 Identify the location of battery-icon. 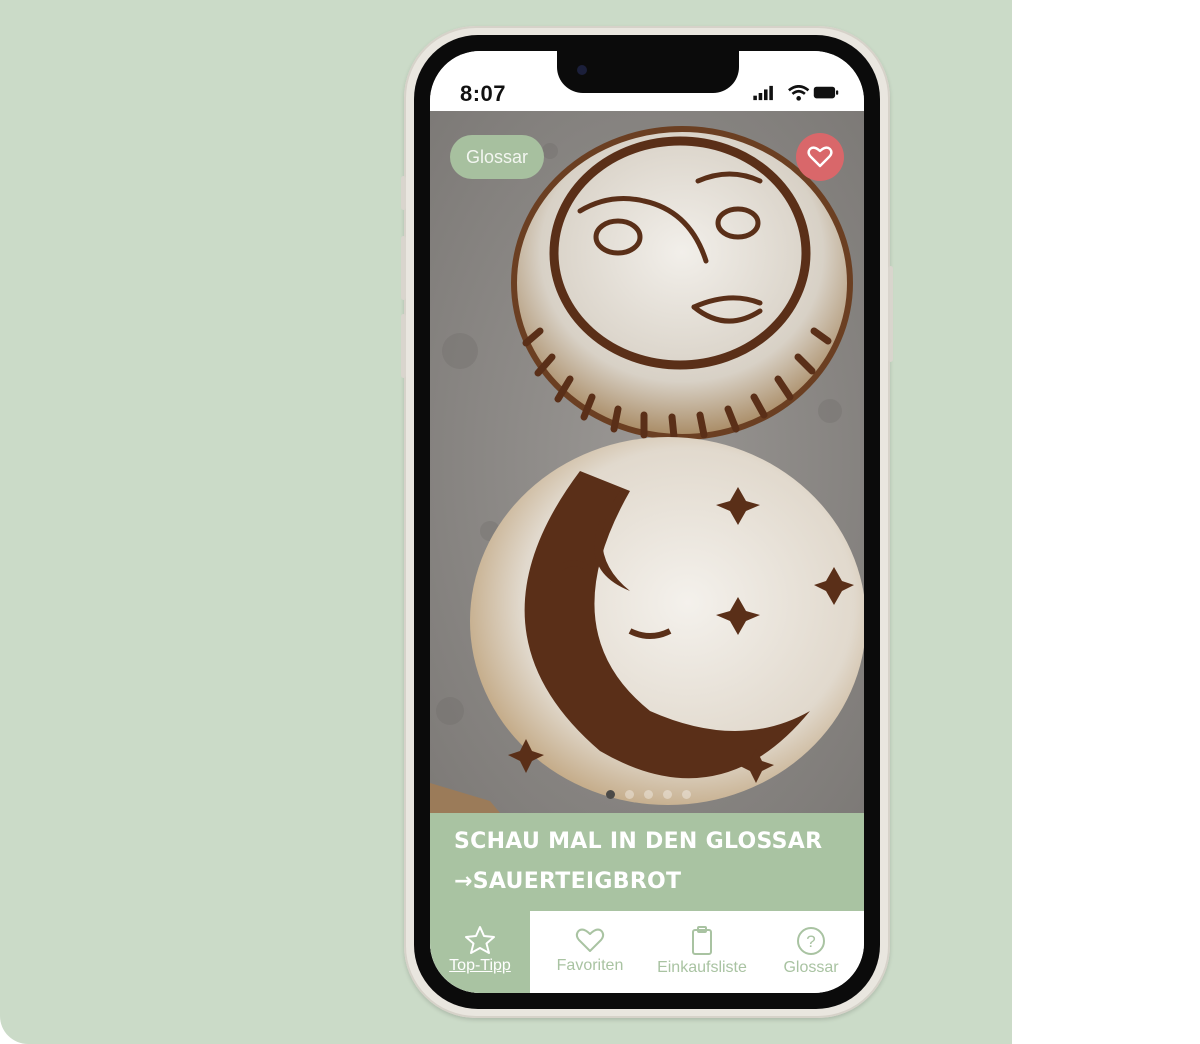
(826, 92).